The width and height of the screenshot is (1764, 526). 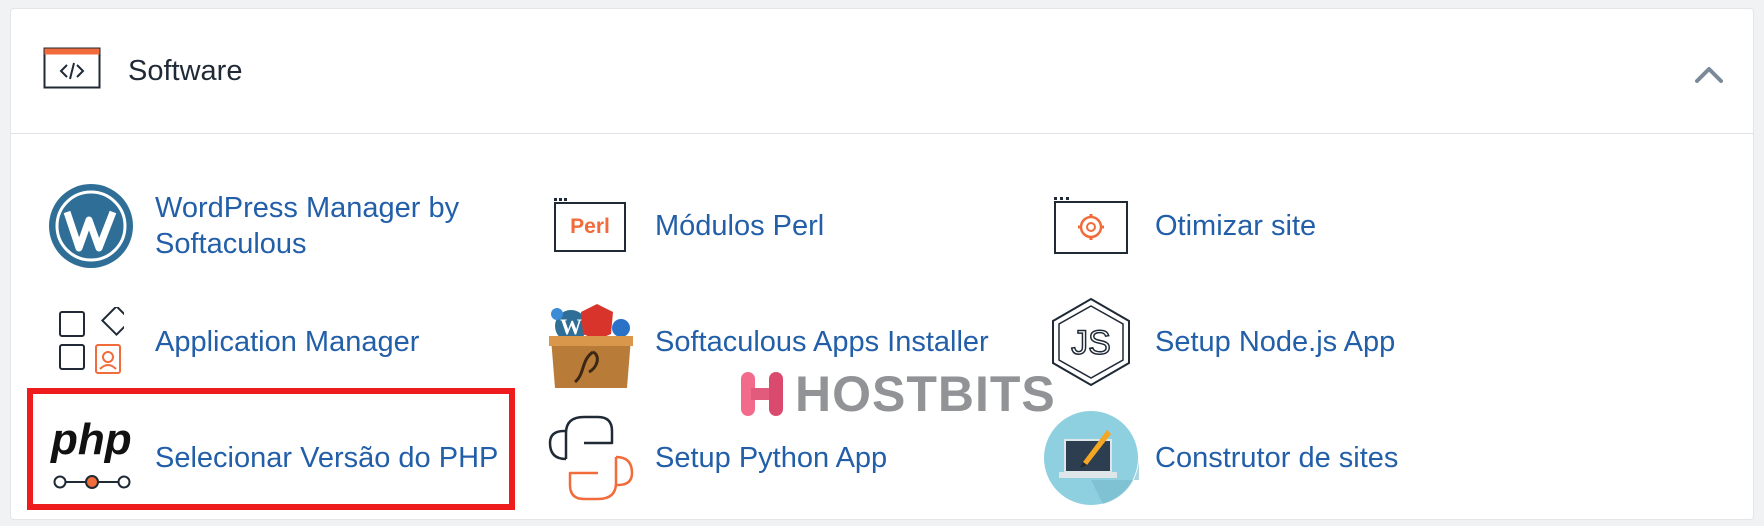 I want to click on item-label: Módulos Perl, so click(x=739, y=226).